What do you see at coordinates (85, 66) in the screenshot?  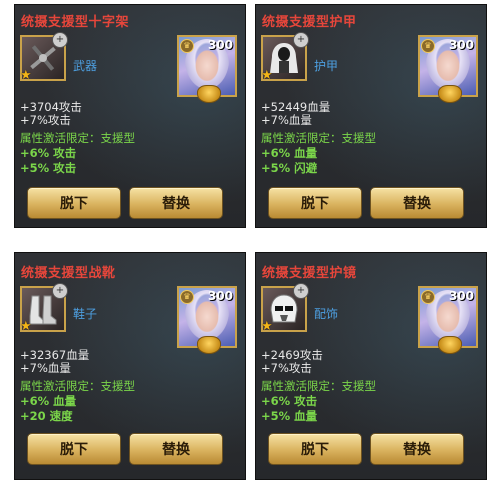 I see `slot-label: 武器` at bounding box center [85, 66].